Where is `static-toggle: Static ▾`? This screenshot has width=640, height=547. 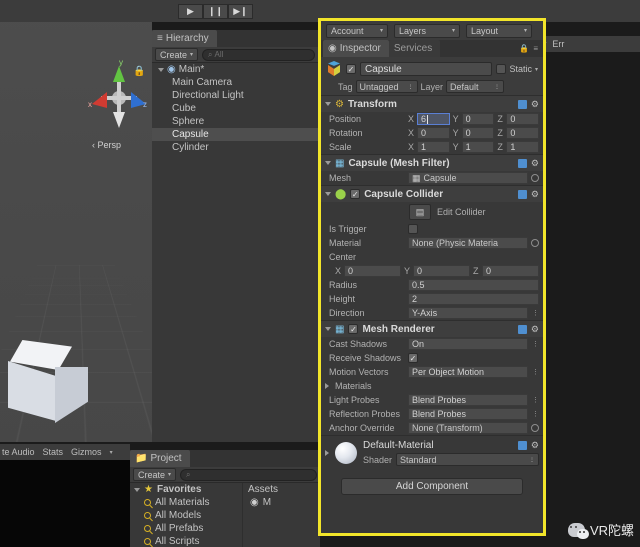 static-toggle: Static ▾ is located at coordinates (517, 69).